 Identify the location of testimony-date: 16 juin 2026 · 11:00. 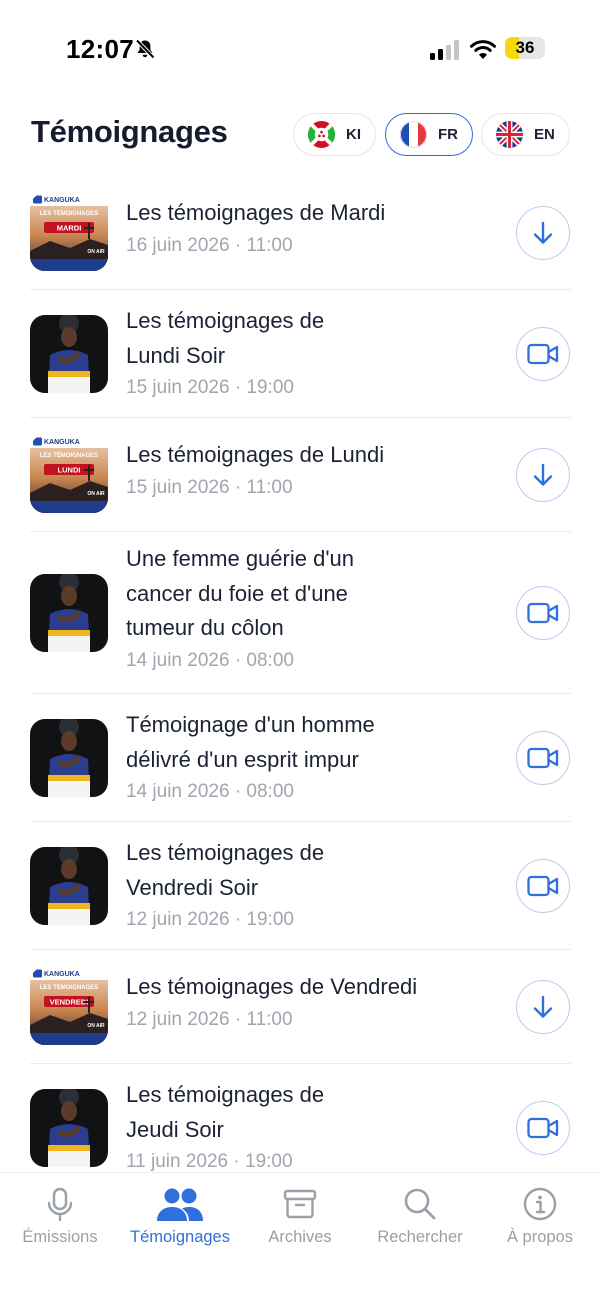
(209, 245).